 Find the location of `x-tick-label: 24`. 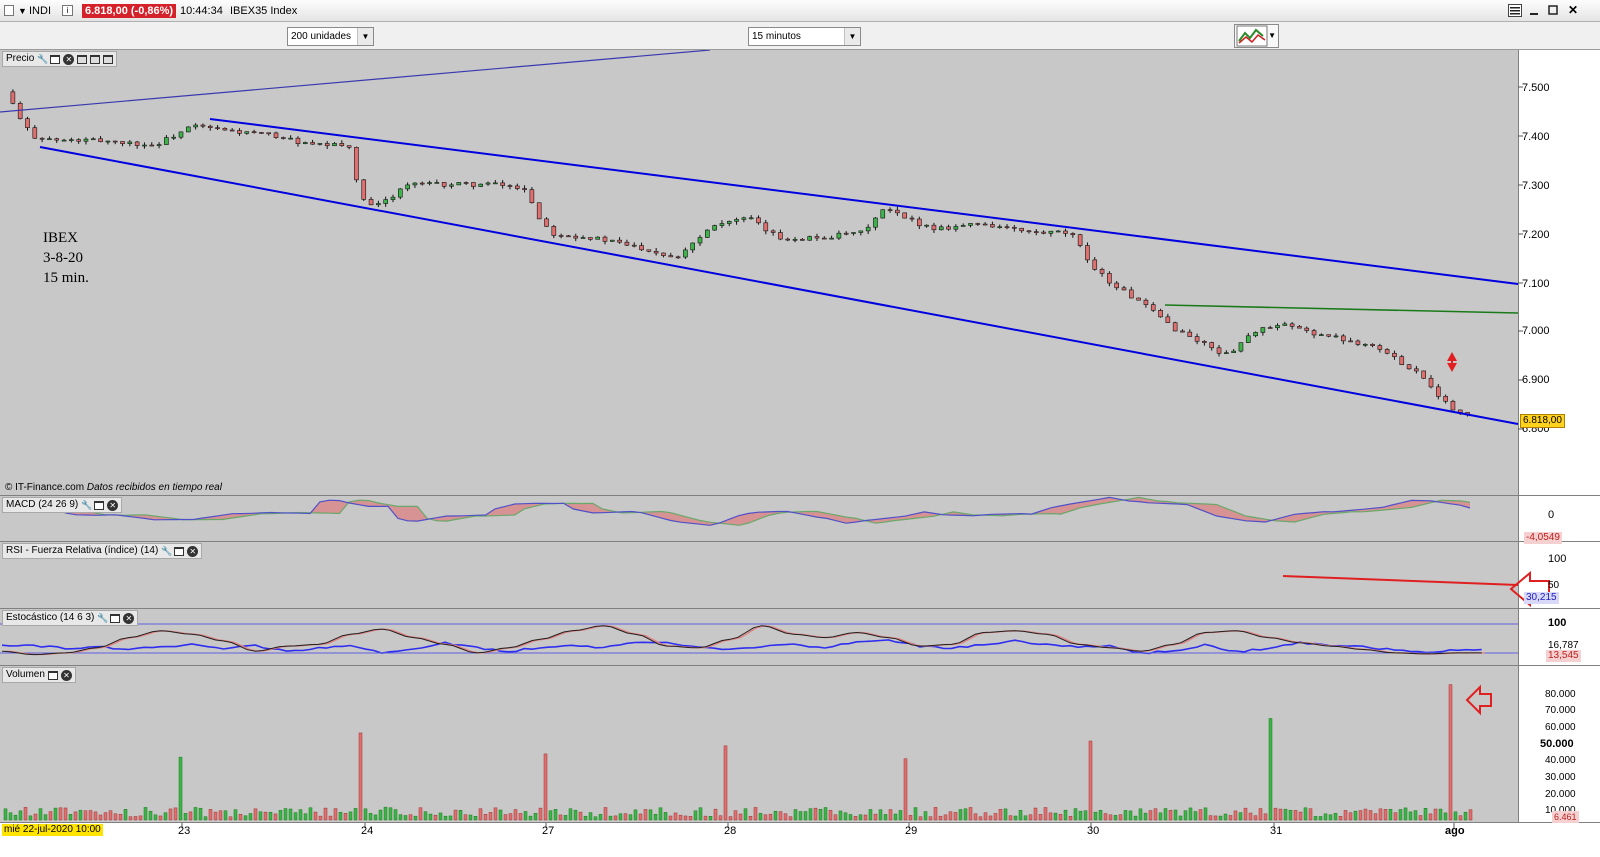

x-tick-label: 24 is located at coordinates (367, 831).